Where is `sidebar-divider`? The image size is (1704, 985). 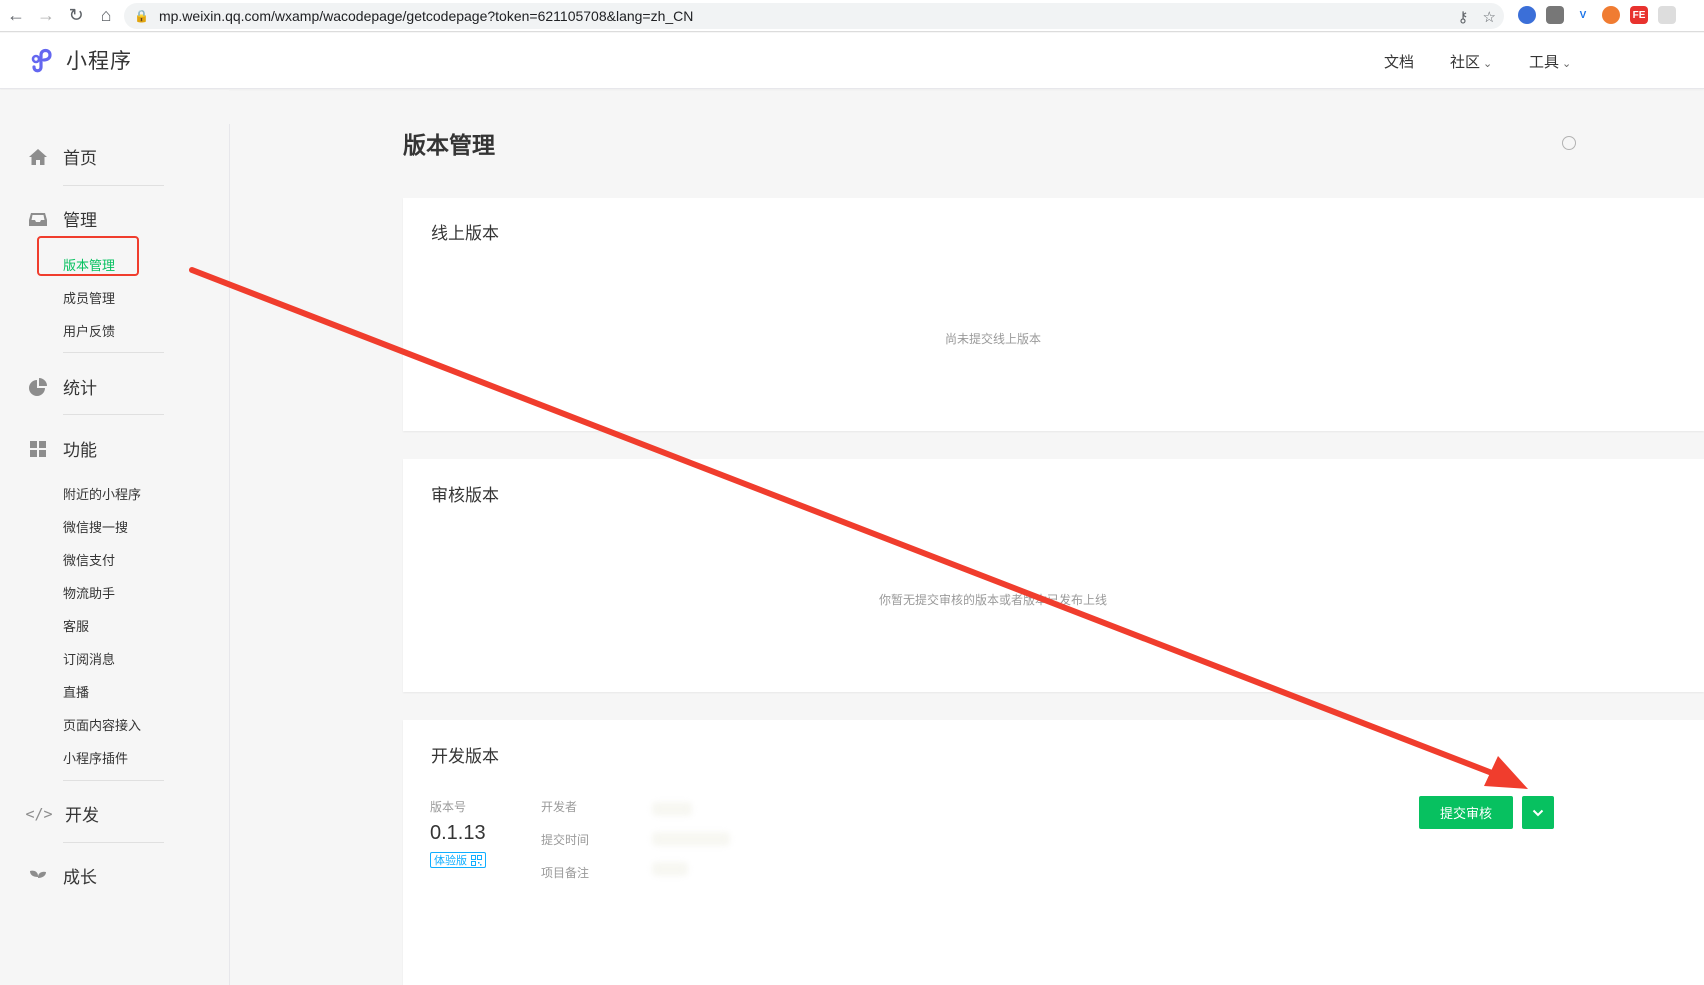 sidebar-divider is located at coordinates (229, 554).